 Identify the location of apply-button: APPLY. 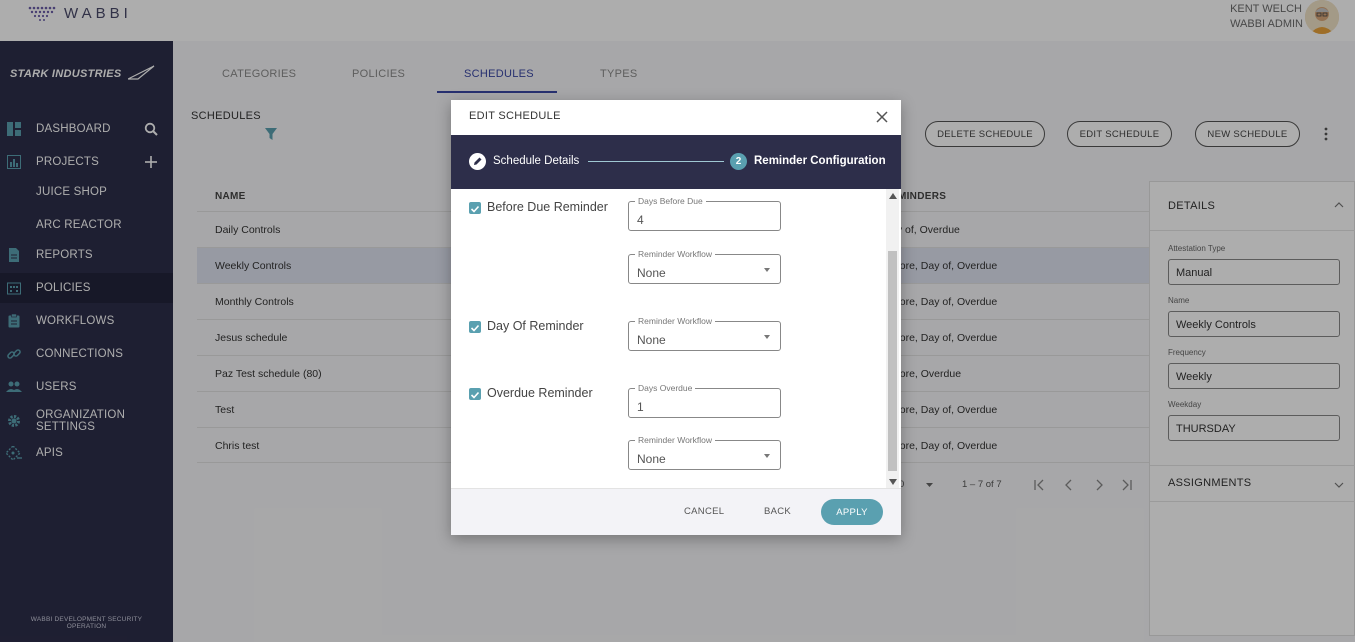
(852, 512).